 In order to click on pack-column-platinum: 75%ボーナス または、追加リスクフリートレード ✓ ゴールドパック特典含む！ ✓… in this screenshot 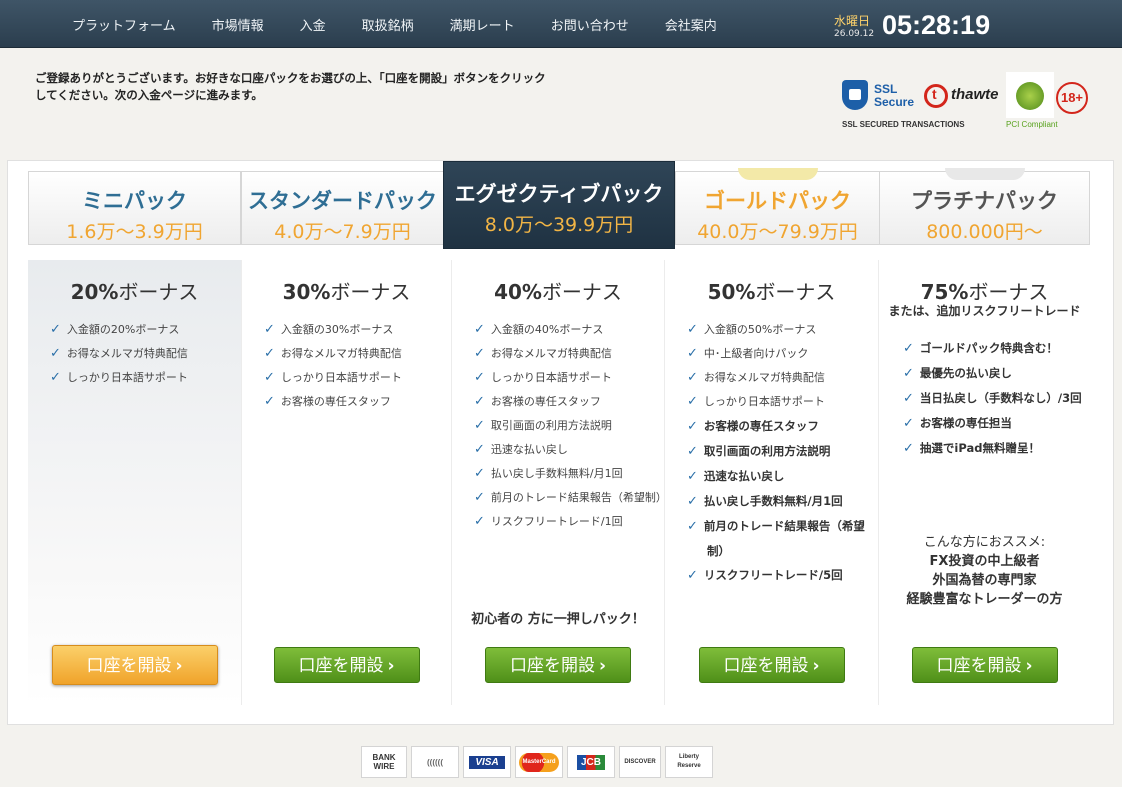, I will do `click(984, 482)`.